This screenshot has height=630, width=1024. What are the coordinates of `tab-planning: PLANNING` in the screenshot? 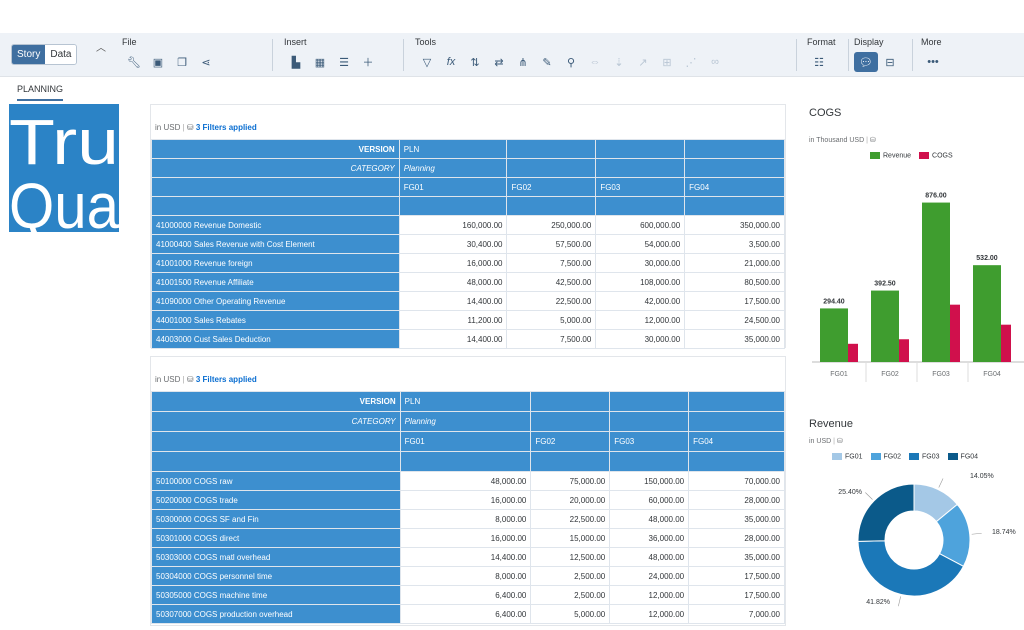 It's located at (40, 92).